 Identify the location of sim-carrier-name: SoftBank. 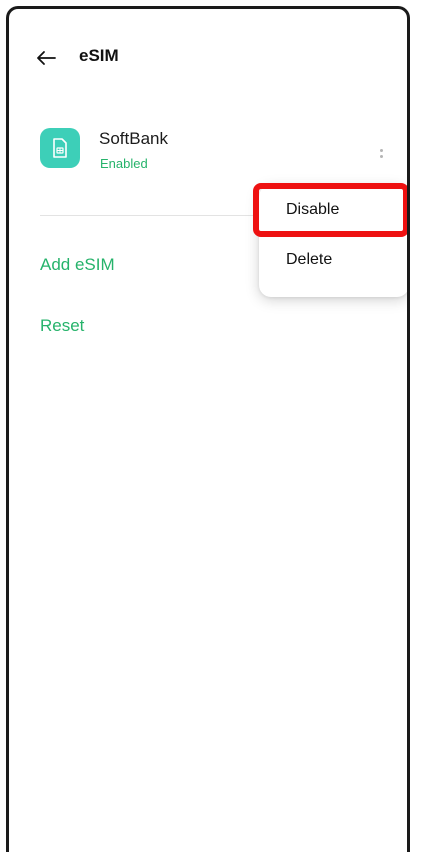
(133, 138).